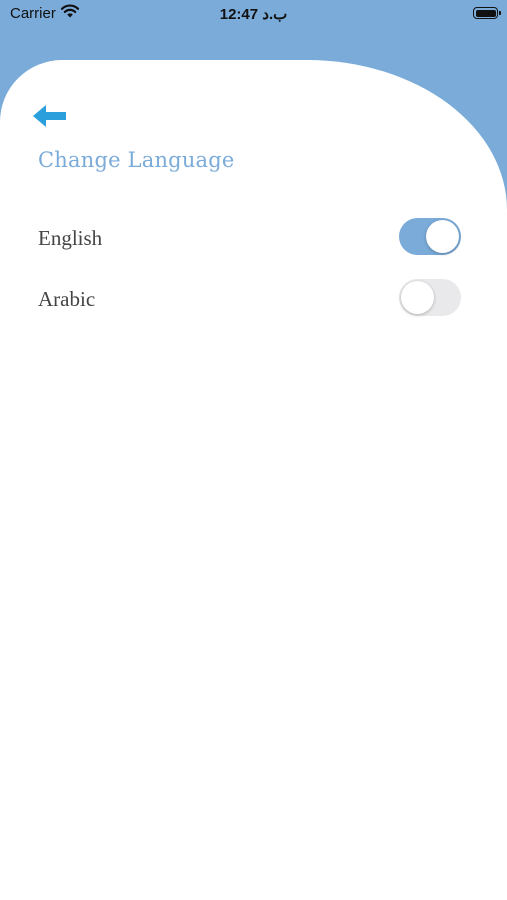 This screenshot has height=900, width=507. Describe the element at coordinates (136, 160) in the screenshot. I see `page-title: Change Language` at that location.